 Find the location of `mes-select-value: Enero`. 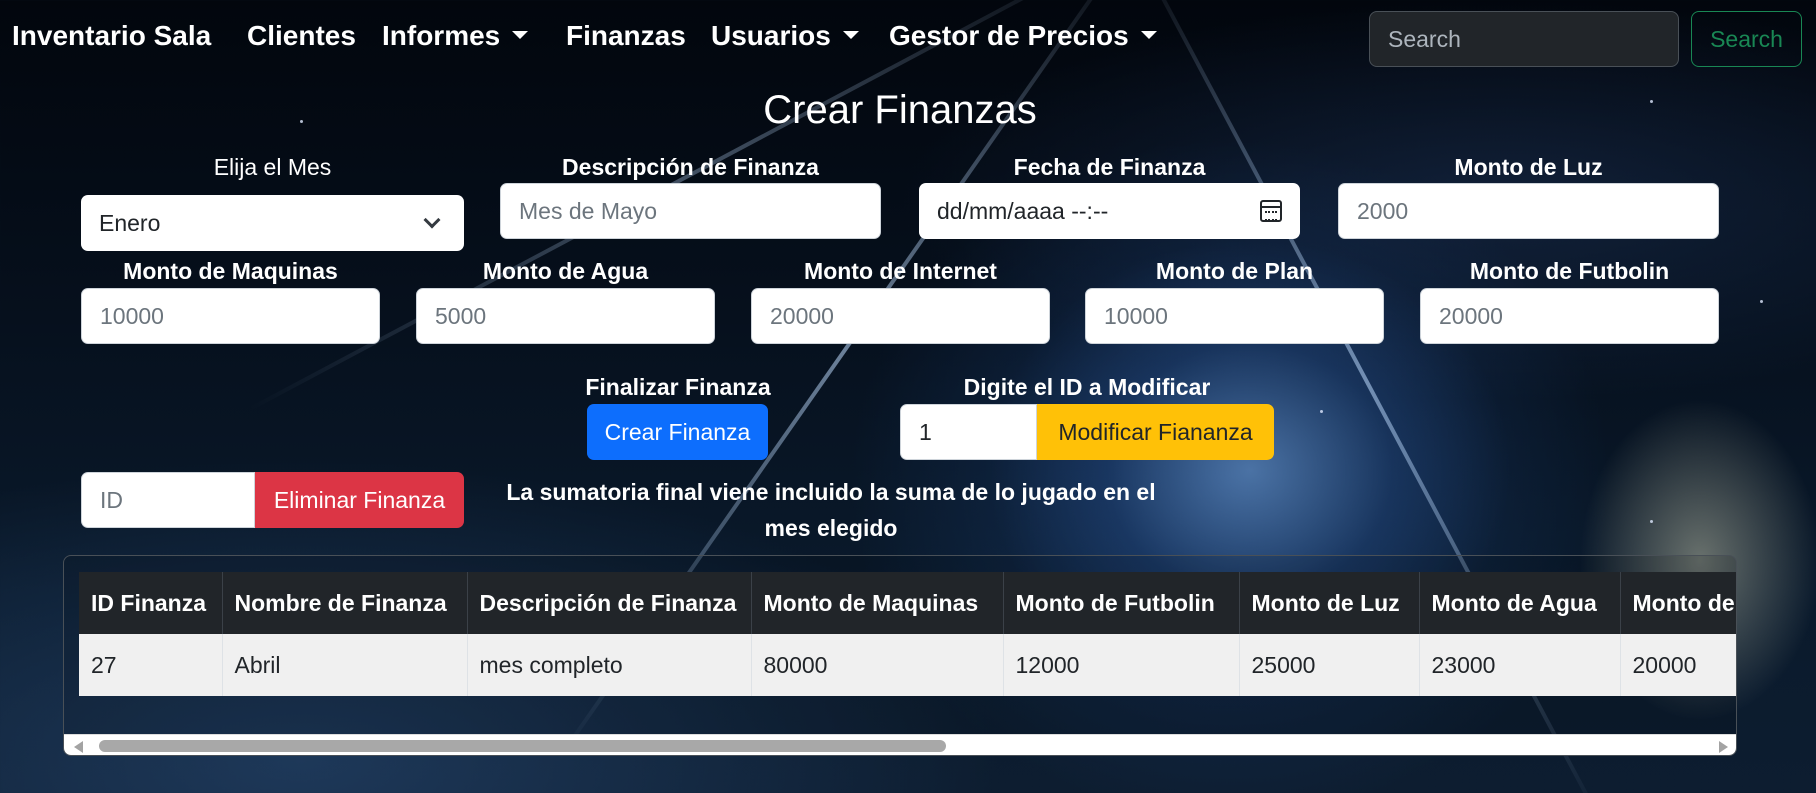

mes-select-value: Enero is located at coordinates (130, 222).